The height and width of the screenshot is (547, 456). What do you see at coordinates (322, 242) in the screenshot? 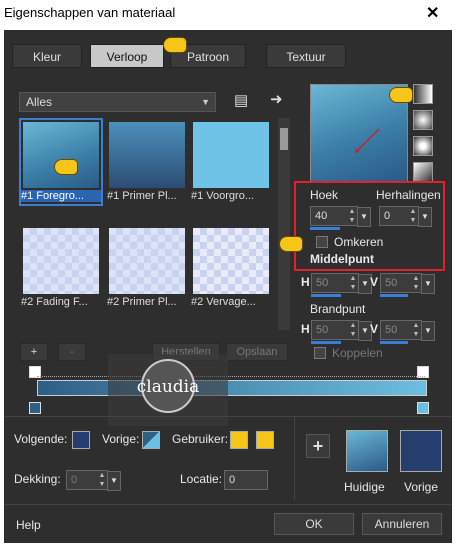
I see `invert-checkbox` at bounding box center [322, 242].